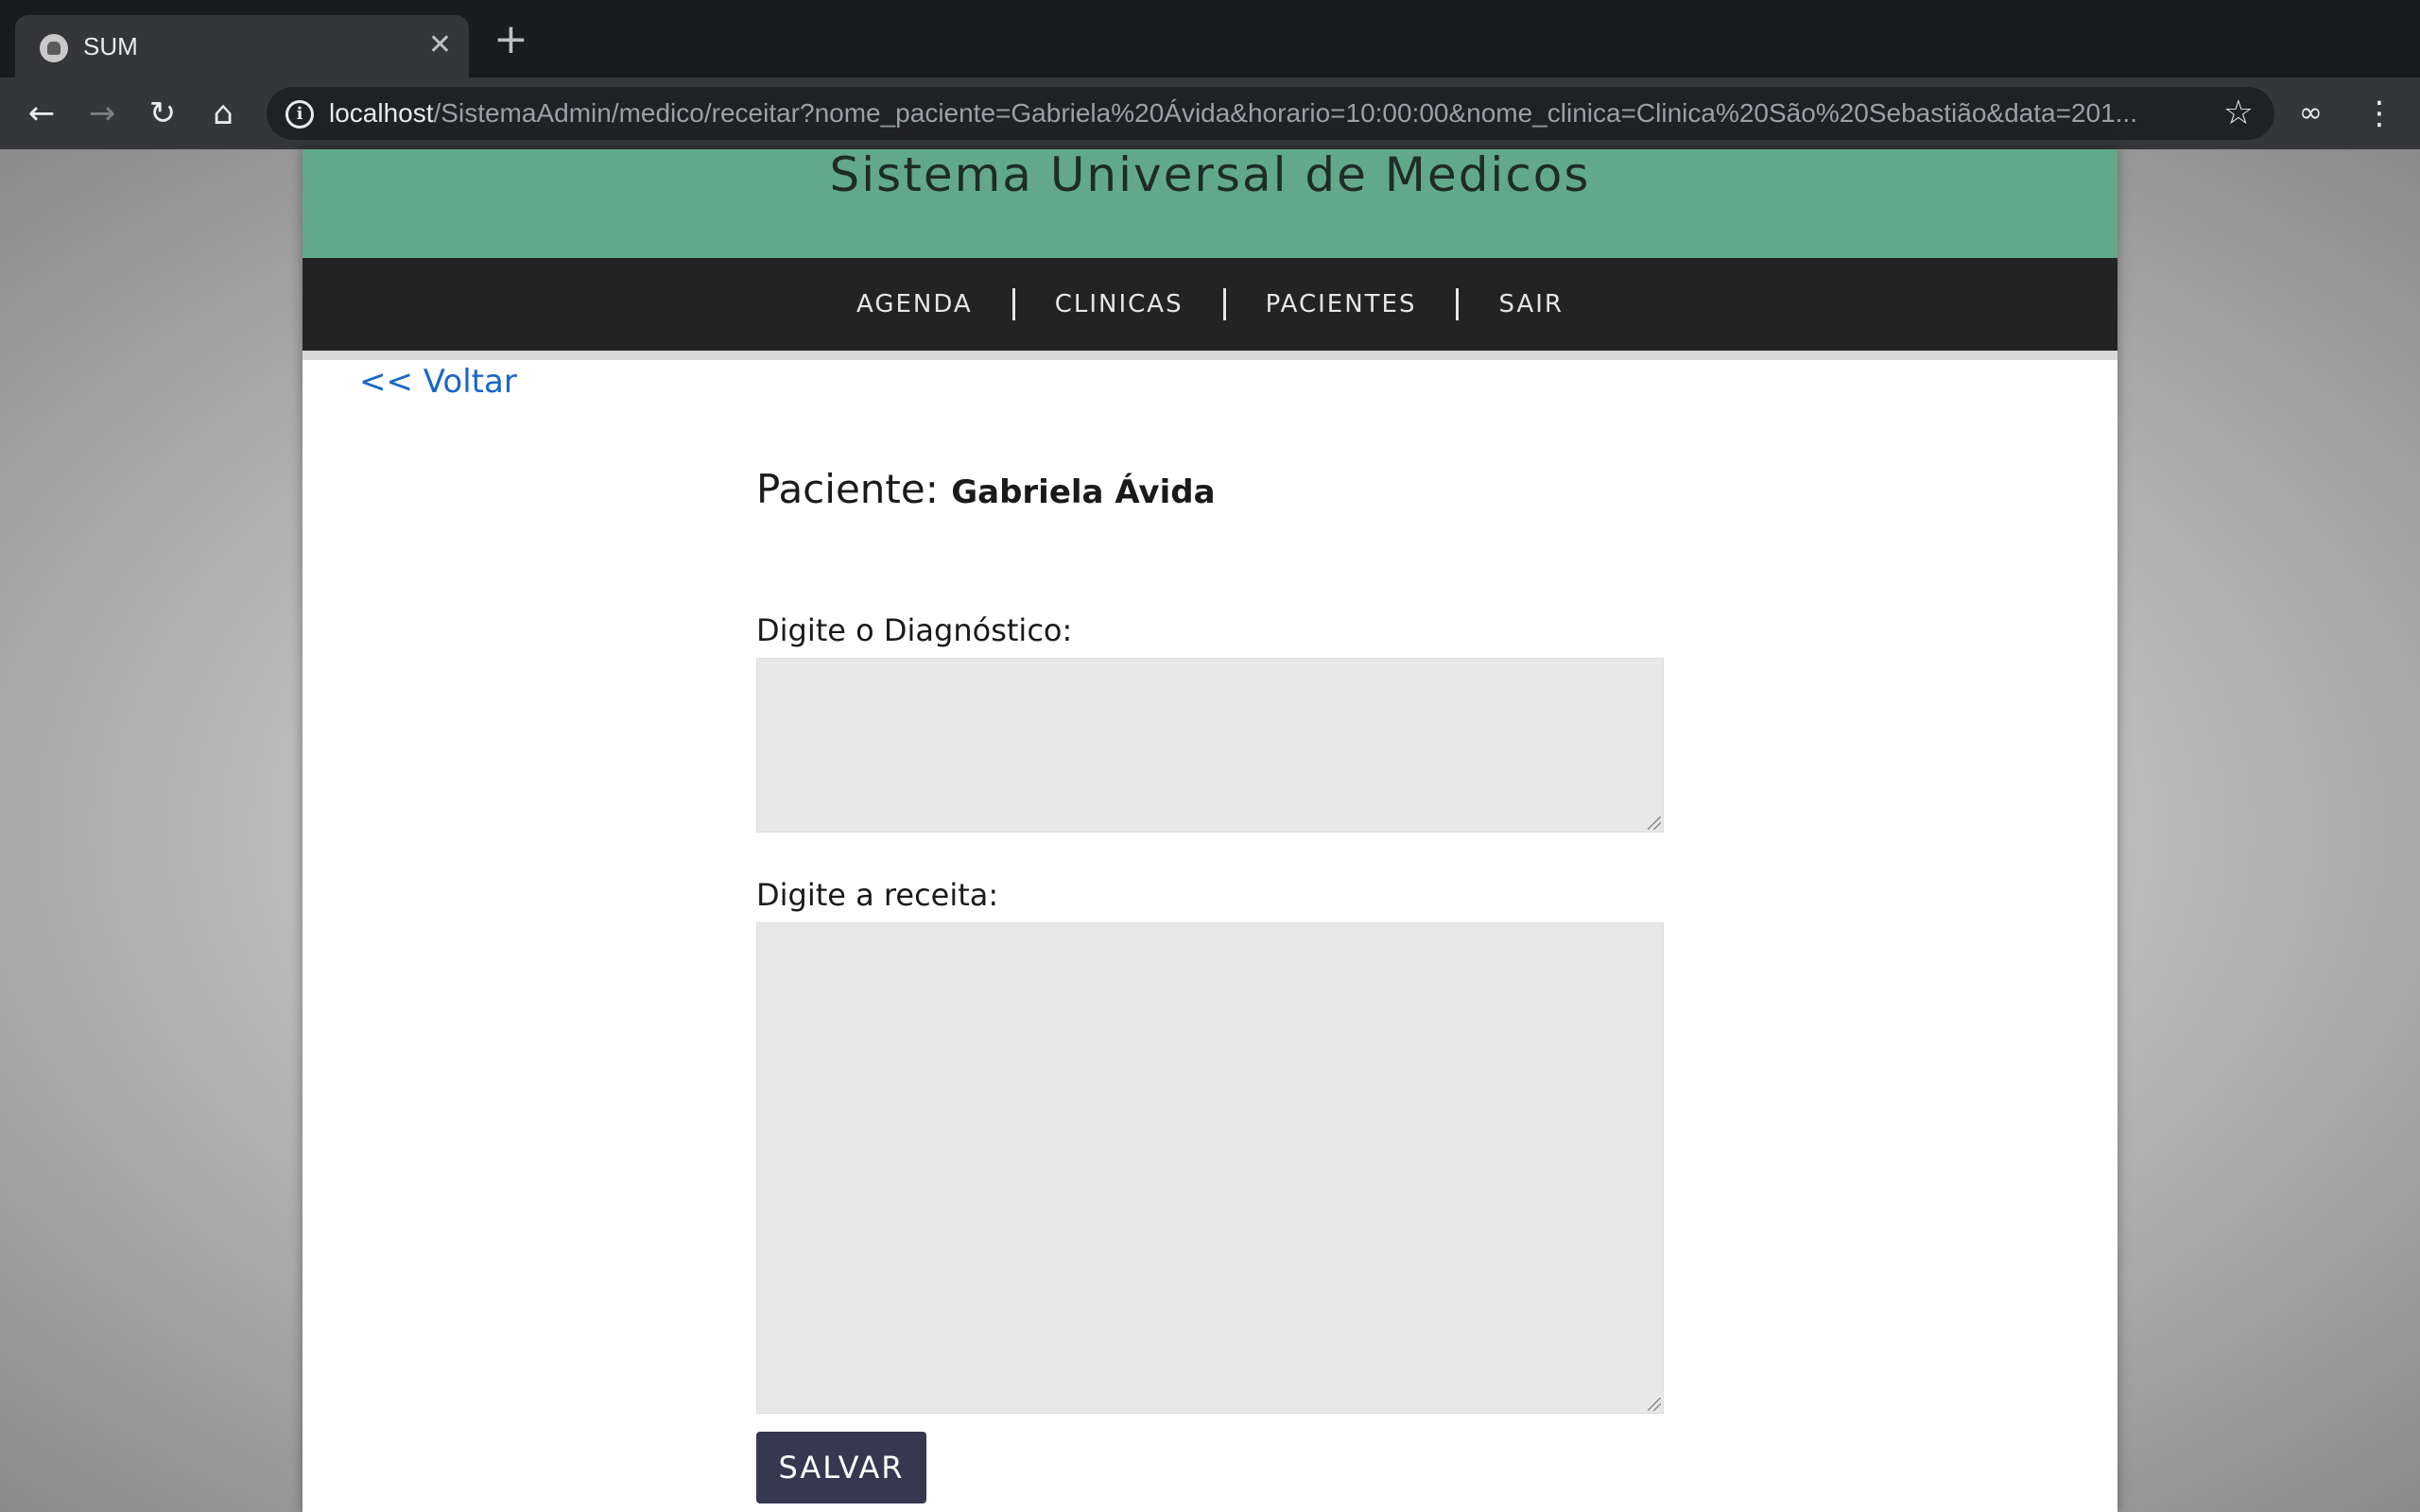 The image size is (2420, 1512). Describe the element at coordinates (1119, 304) in the screenshot. I see `nav-item-clinicas: CLINICAS` at that location.